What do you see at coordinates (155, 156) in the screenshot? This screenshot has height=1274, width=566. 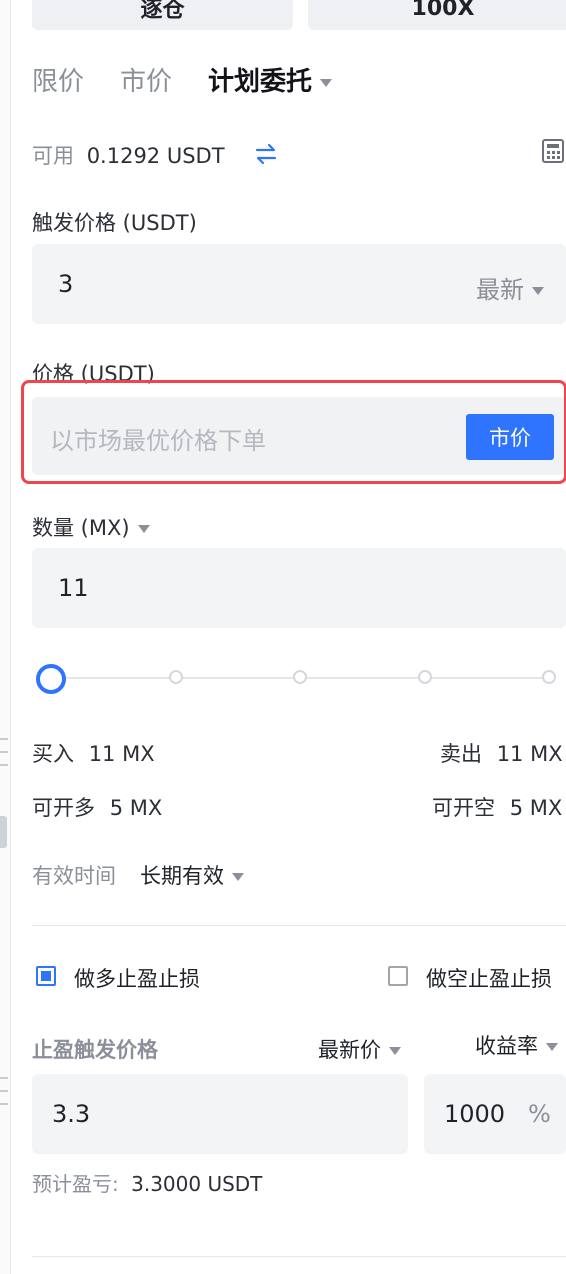 I see `available-value: 0.1292 USDT` at bounding box center [155, 156].